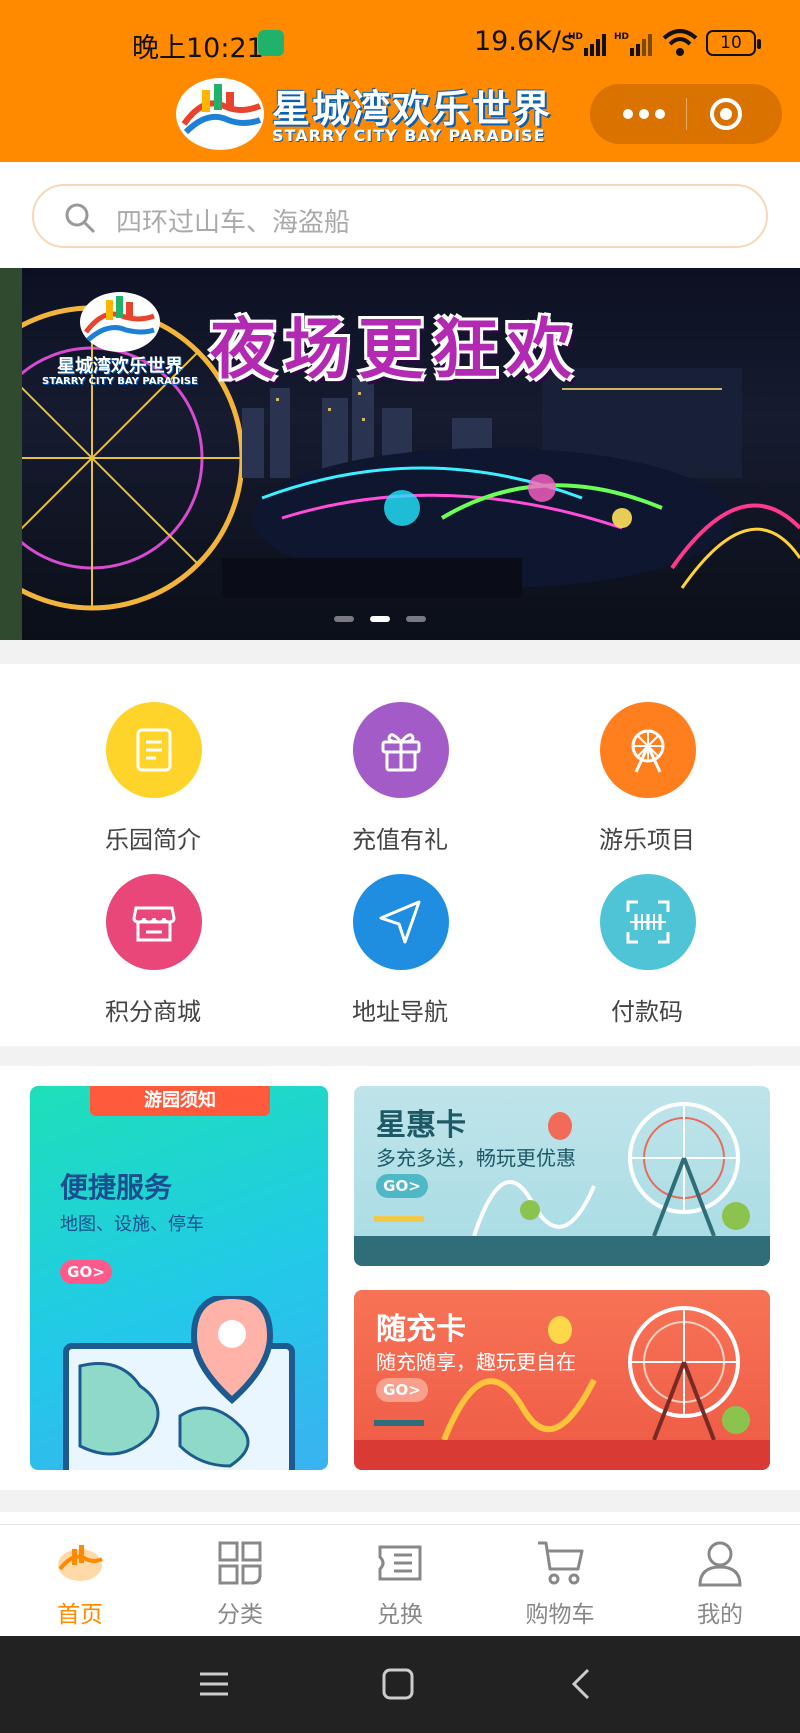 The height and width of the screenshot is (1733, 800). Describe the element at coordinates (132, 1224) in the screenshot. I see `card-subtitle: 地图、设施、停车` at that location.